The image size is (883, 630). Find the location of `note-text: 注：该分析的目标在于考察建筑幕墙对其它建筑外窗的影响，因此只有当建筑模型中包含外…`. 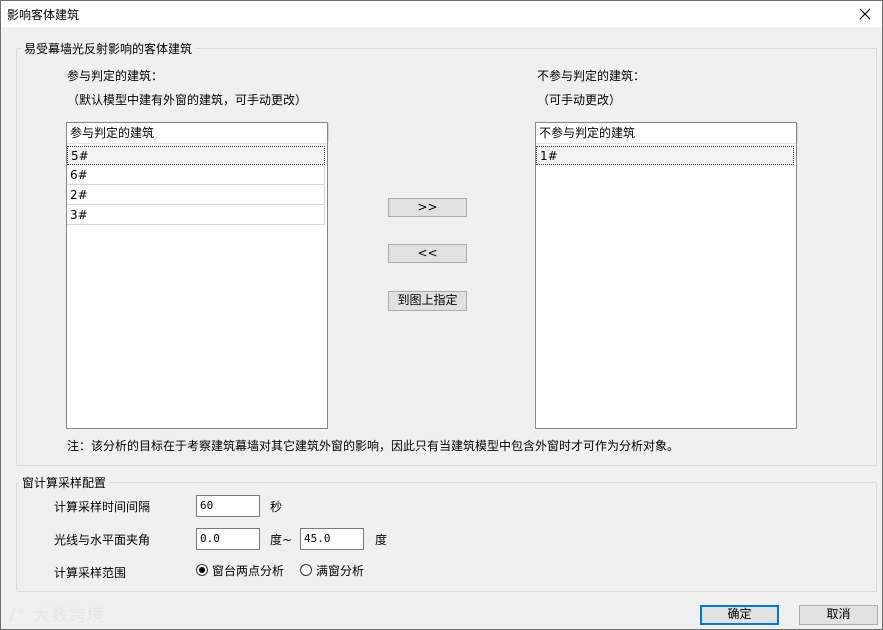

note-text: 注：该分析的目标在于考察建筑幕墙对其它建筑外窗的影响，因此只有当建筑模型中包含外… is located at coordinates (373, 446).